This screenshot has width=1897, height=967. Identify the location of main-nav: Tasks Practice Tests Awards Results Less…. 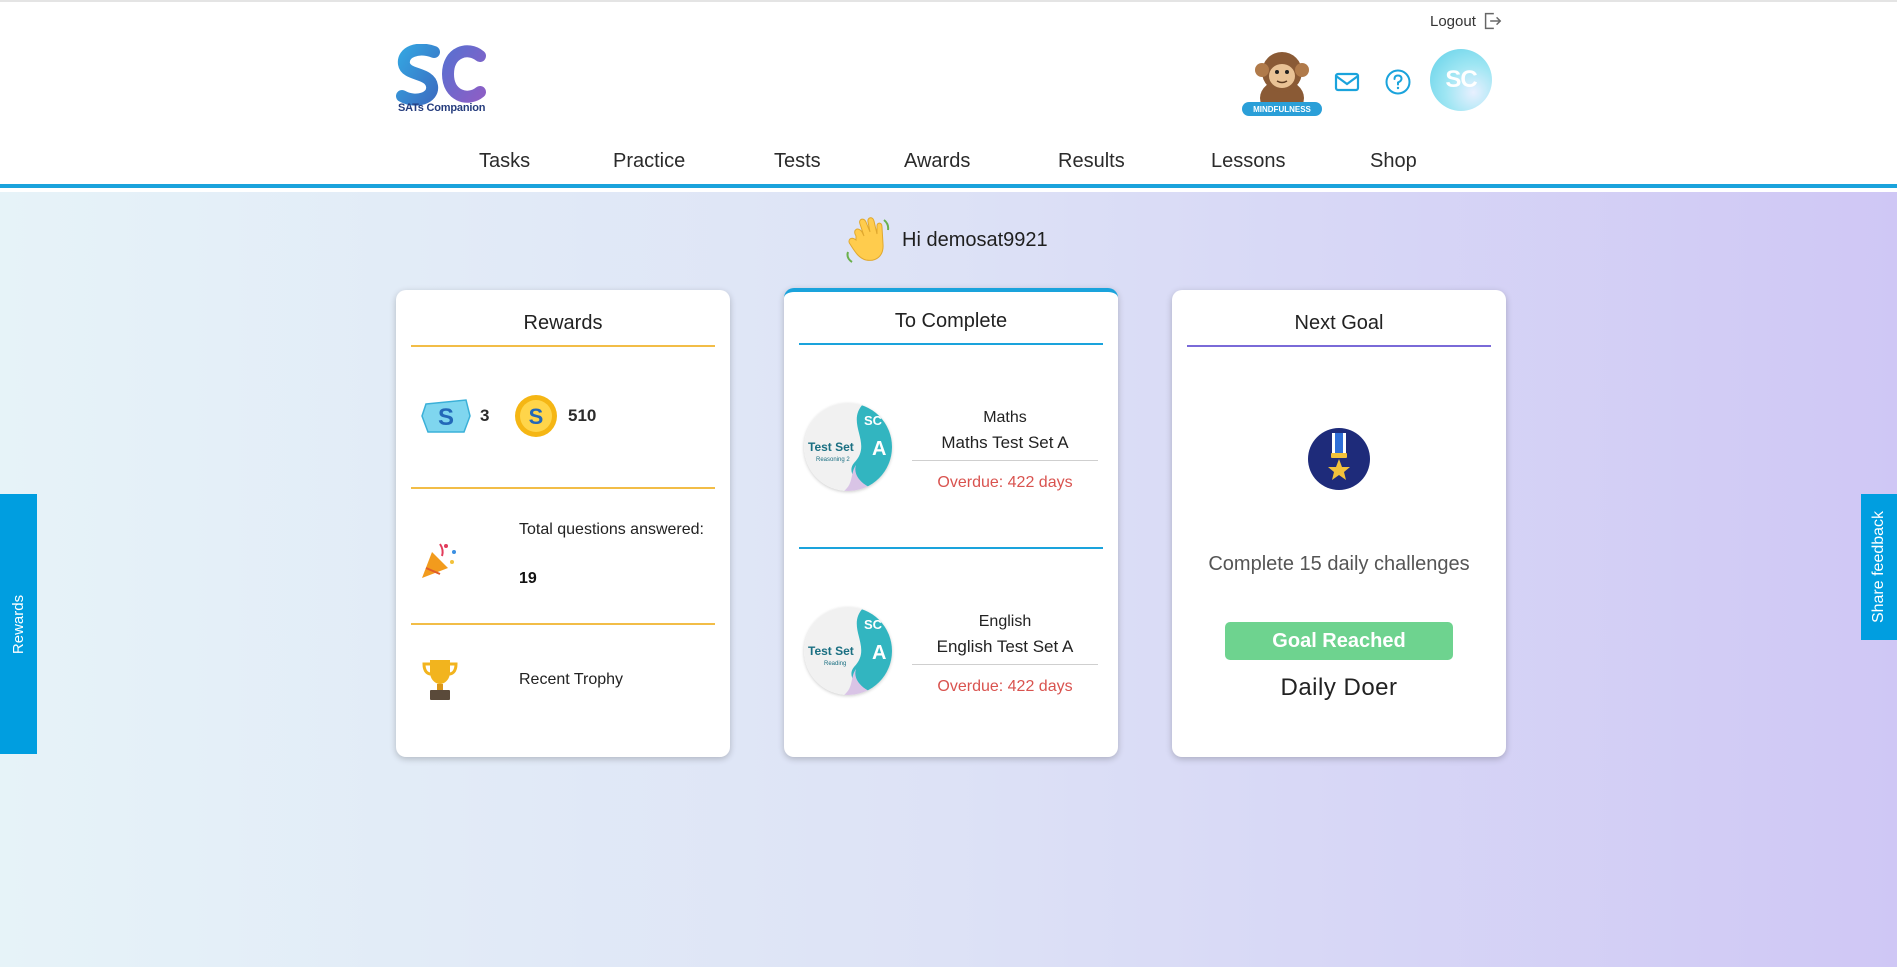
(948, 165).